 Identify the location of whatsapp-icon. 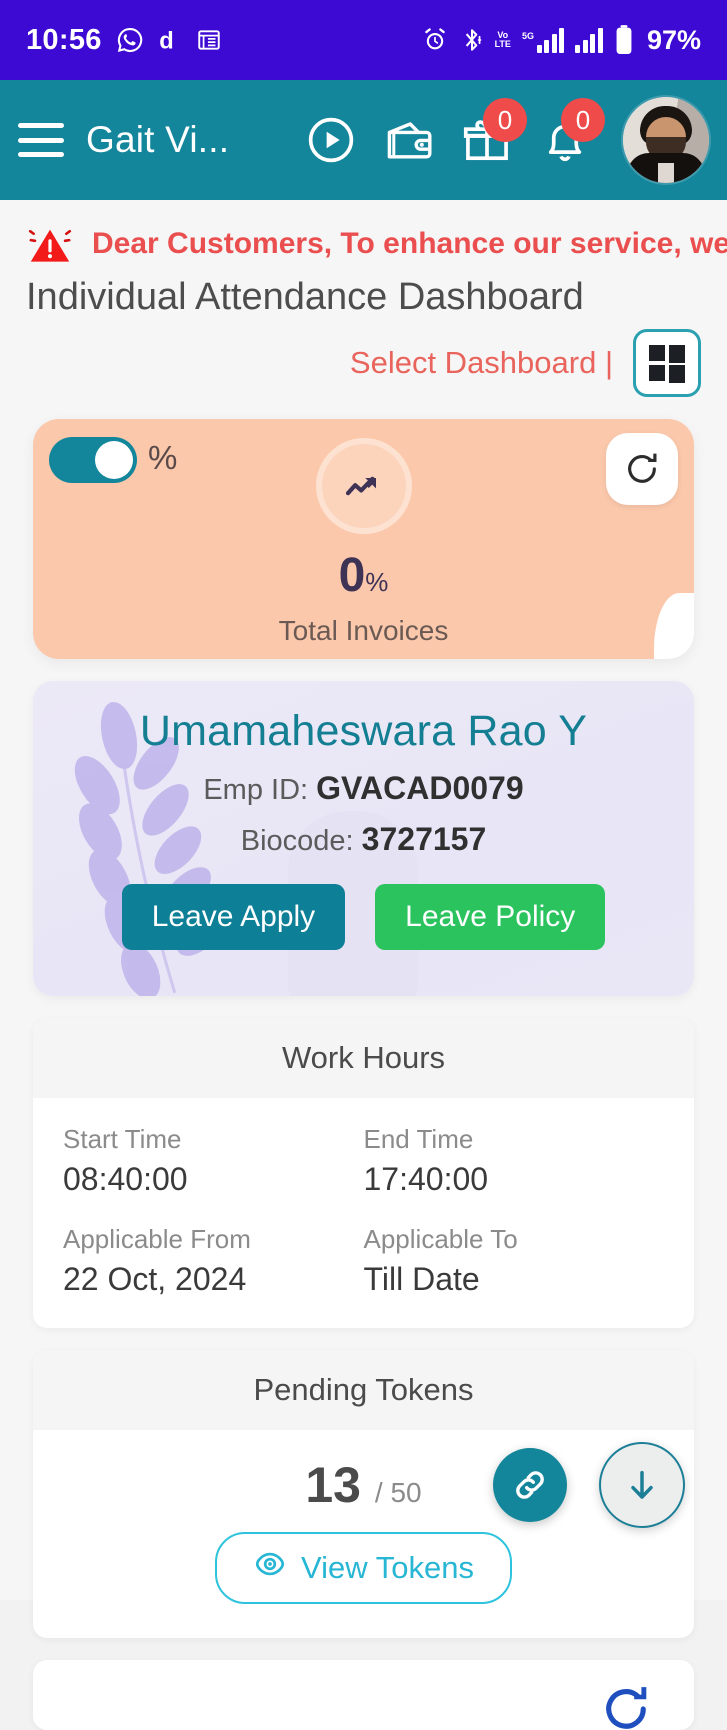
(130, 40).